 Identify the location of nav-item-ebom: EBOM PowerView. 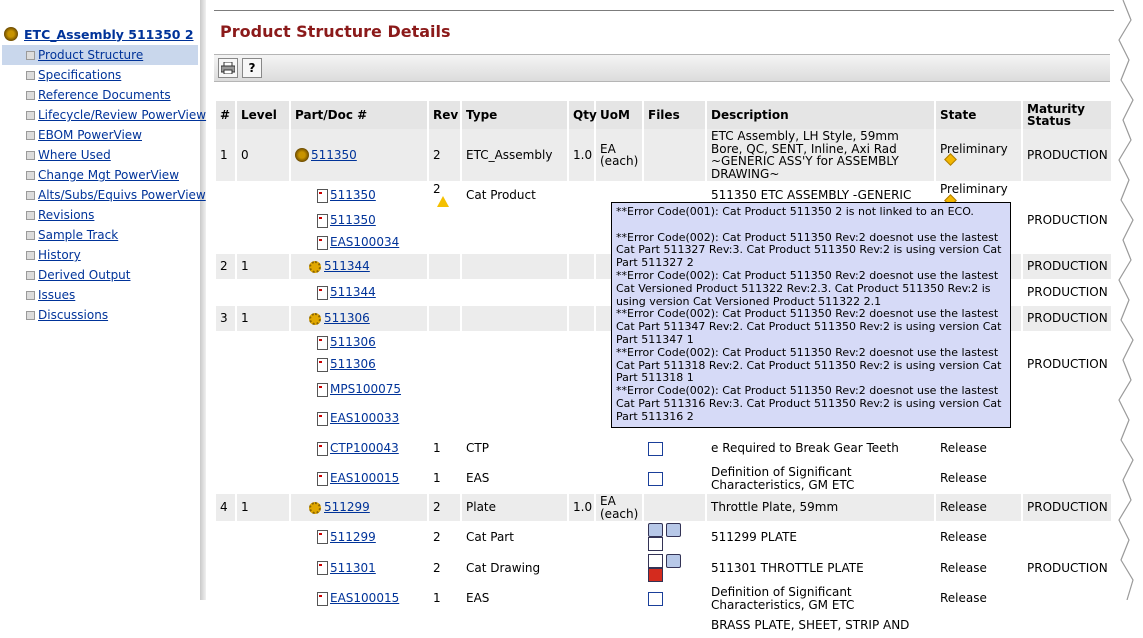
(100, 135).